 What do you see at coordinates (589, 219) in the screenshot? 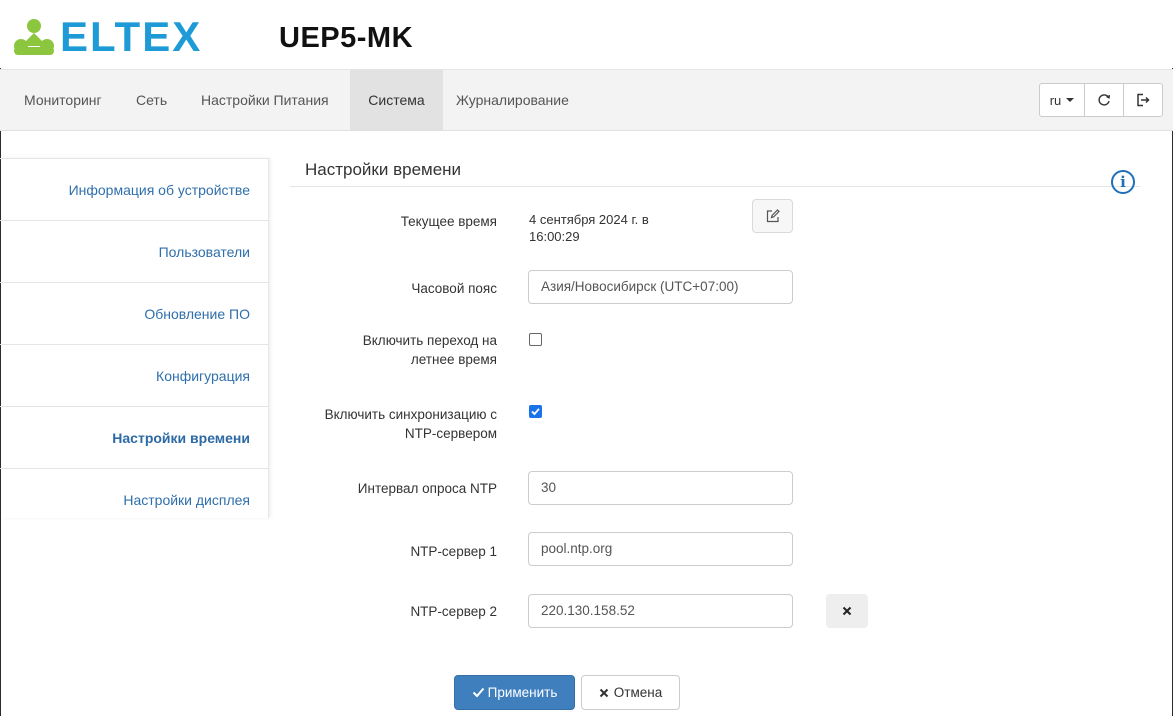
I see `current-time-date: 4 сентября 2024 г. в` at bounding box center [589, 219].